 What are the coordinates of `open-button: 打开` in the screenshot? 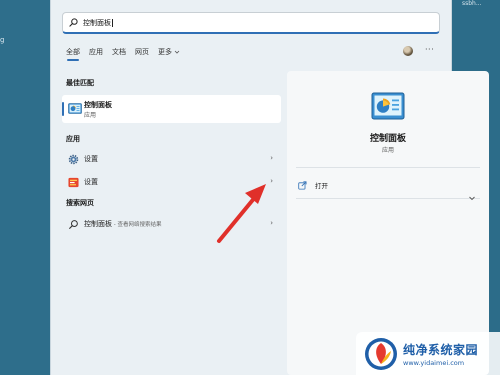 It's located at (388, 185).